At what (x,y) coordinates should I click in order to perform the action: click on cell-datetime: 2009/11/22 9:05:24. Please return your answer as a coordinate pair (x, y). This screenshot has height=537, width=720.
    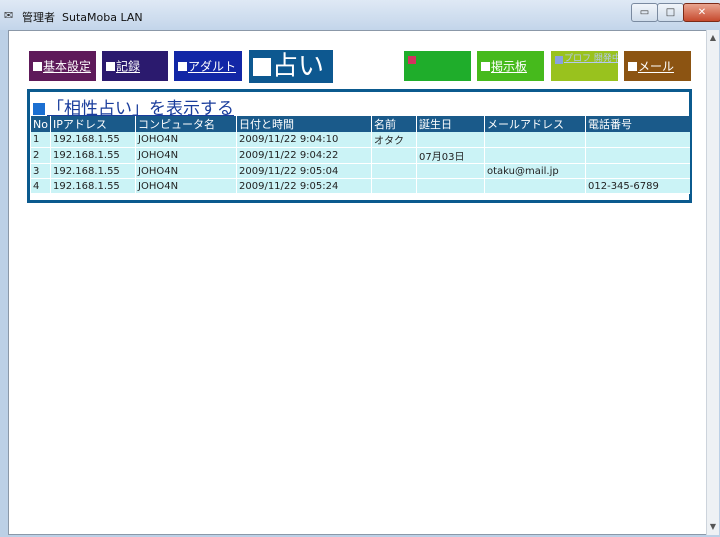
    Looking at the image, I should click on (304, 186).